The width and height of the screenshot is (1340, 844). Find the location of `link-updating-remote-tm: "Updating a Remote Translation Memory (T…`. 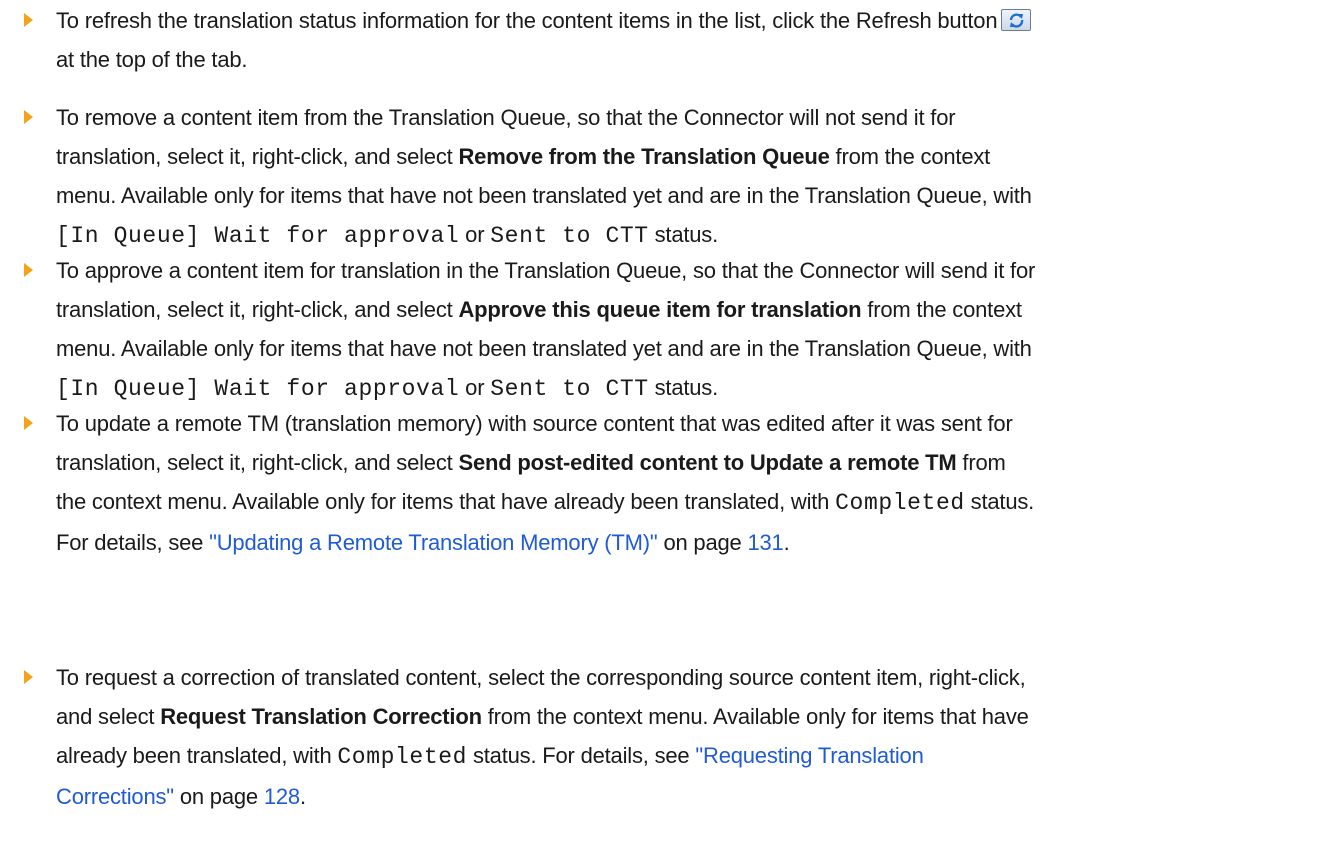

link-updating-remote-tm: "Updating a Remote Translation Memory (T… is located at coordinates (433, 542).